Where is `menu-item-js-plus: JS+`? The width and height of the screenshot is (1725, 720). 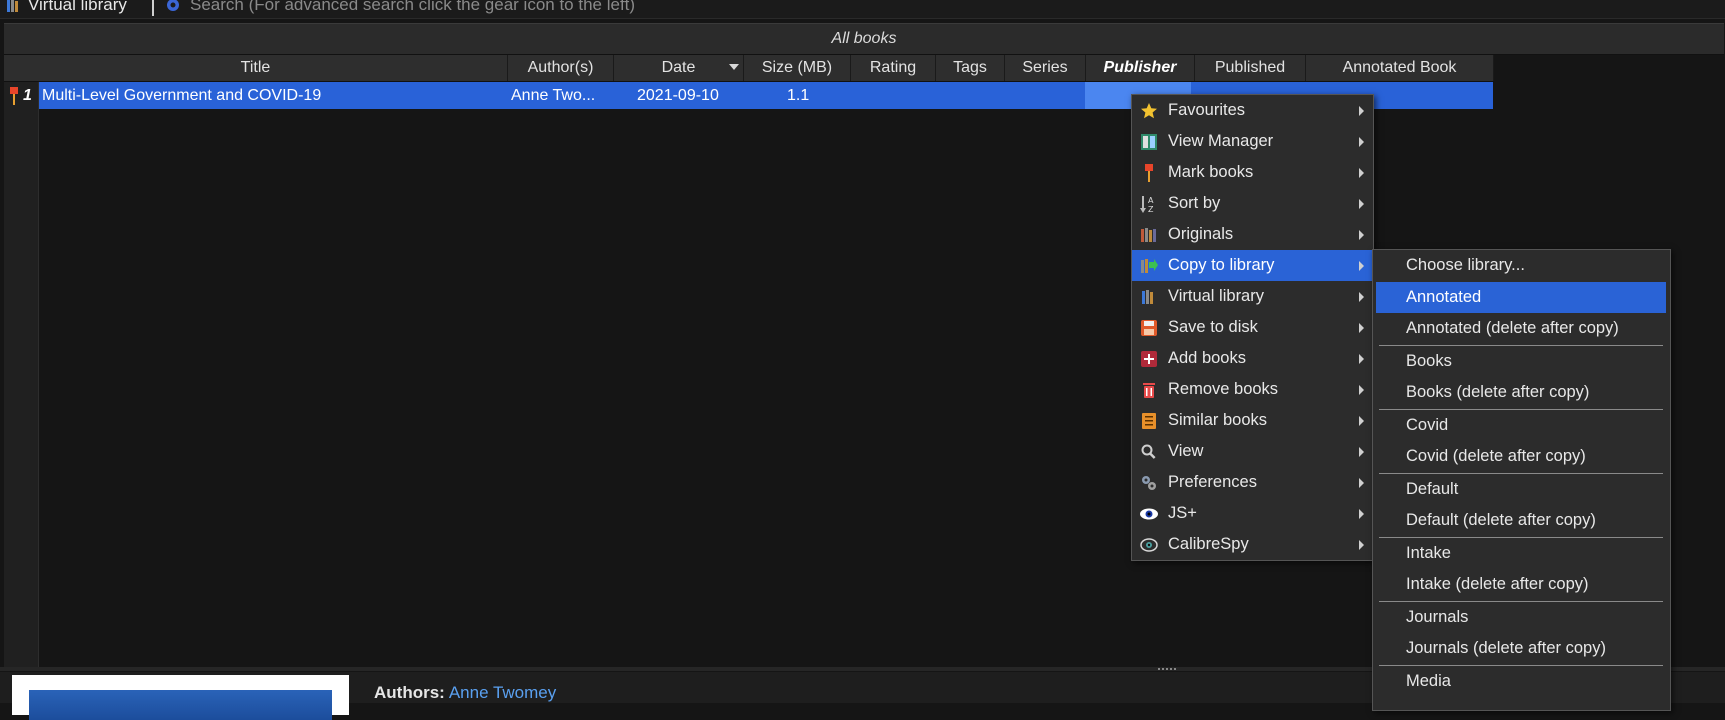
menu-item-js-plus: JS+ is located at coordinates (1252, 513).